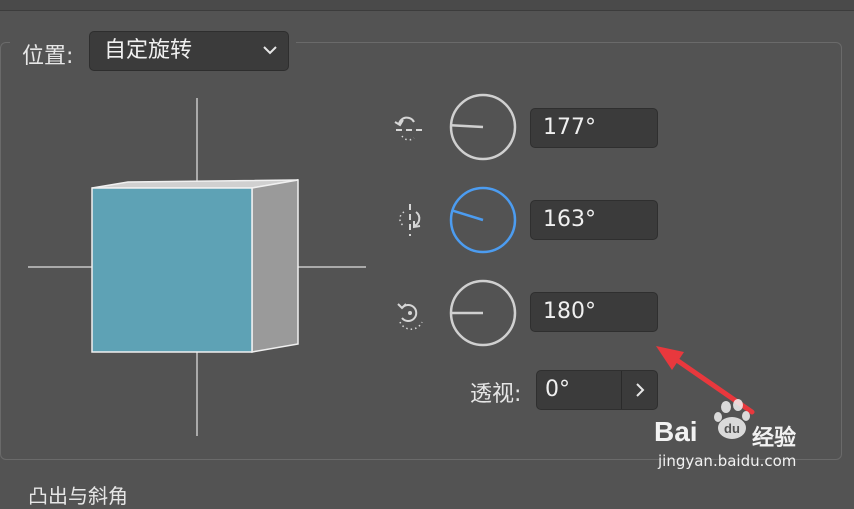  I want to click on perspective-field: 0°, so click(597, 390).